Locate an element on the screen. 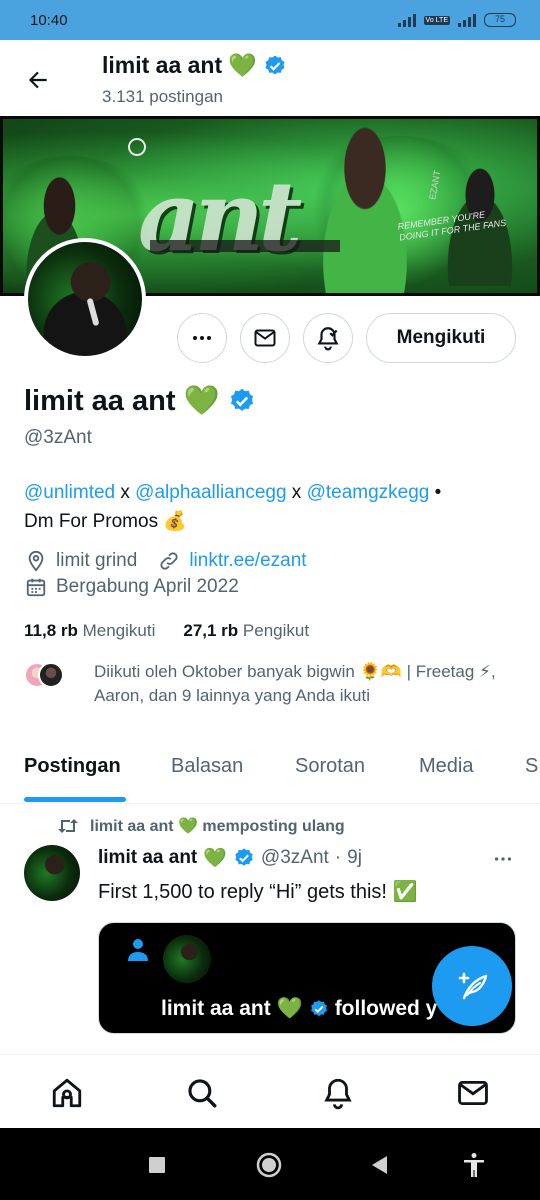  active-tab-indicator is located at coordinates (75, 799).